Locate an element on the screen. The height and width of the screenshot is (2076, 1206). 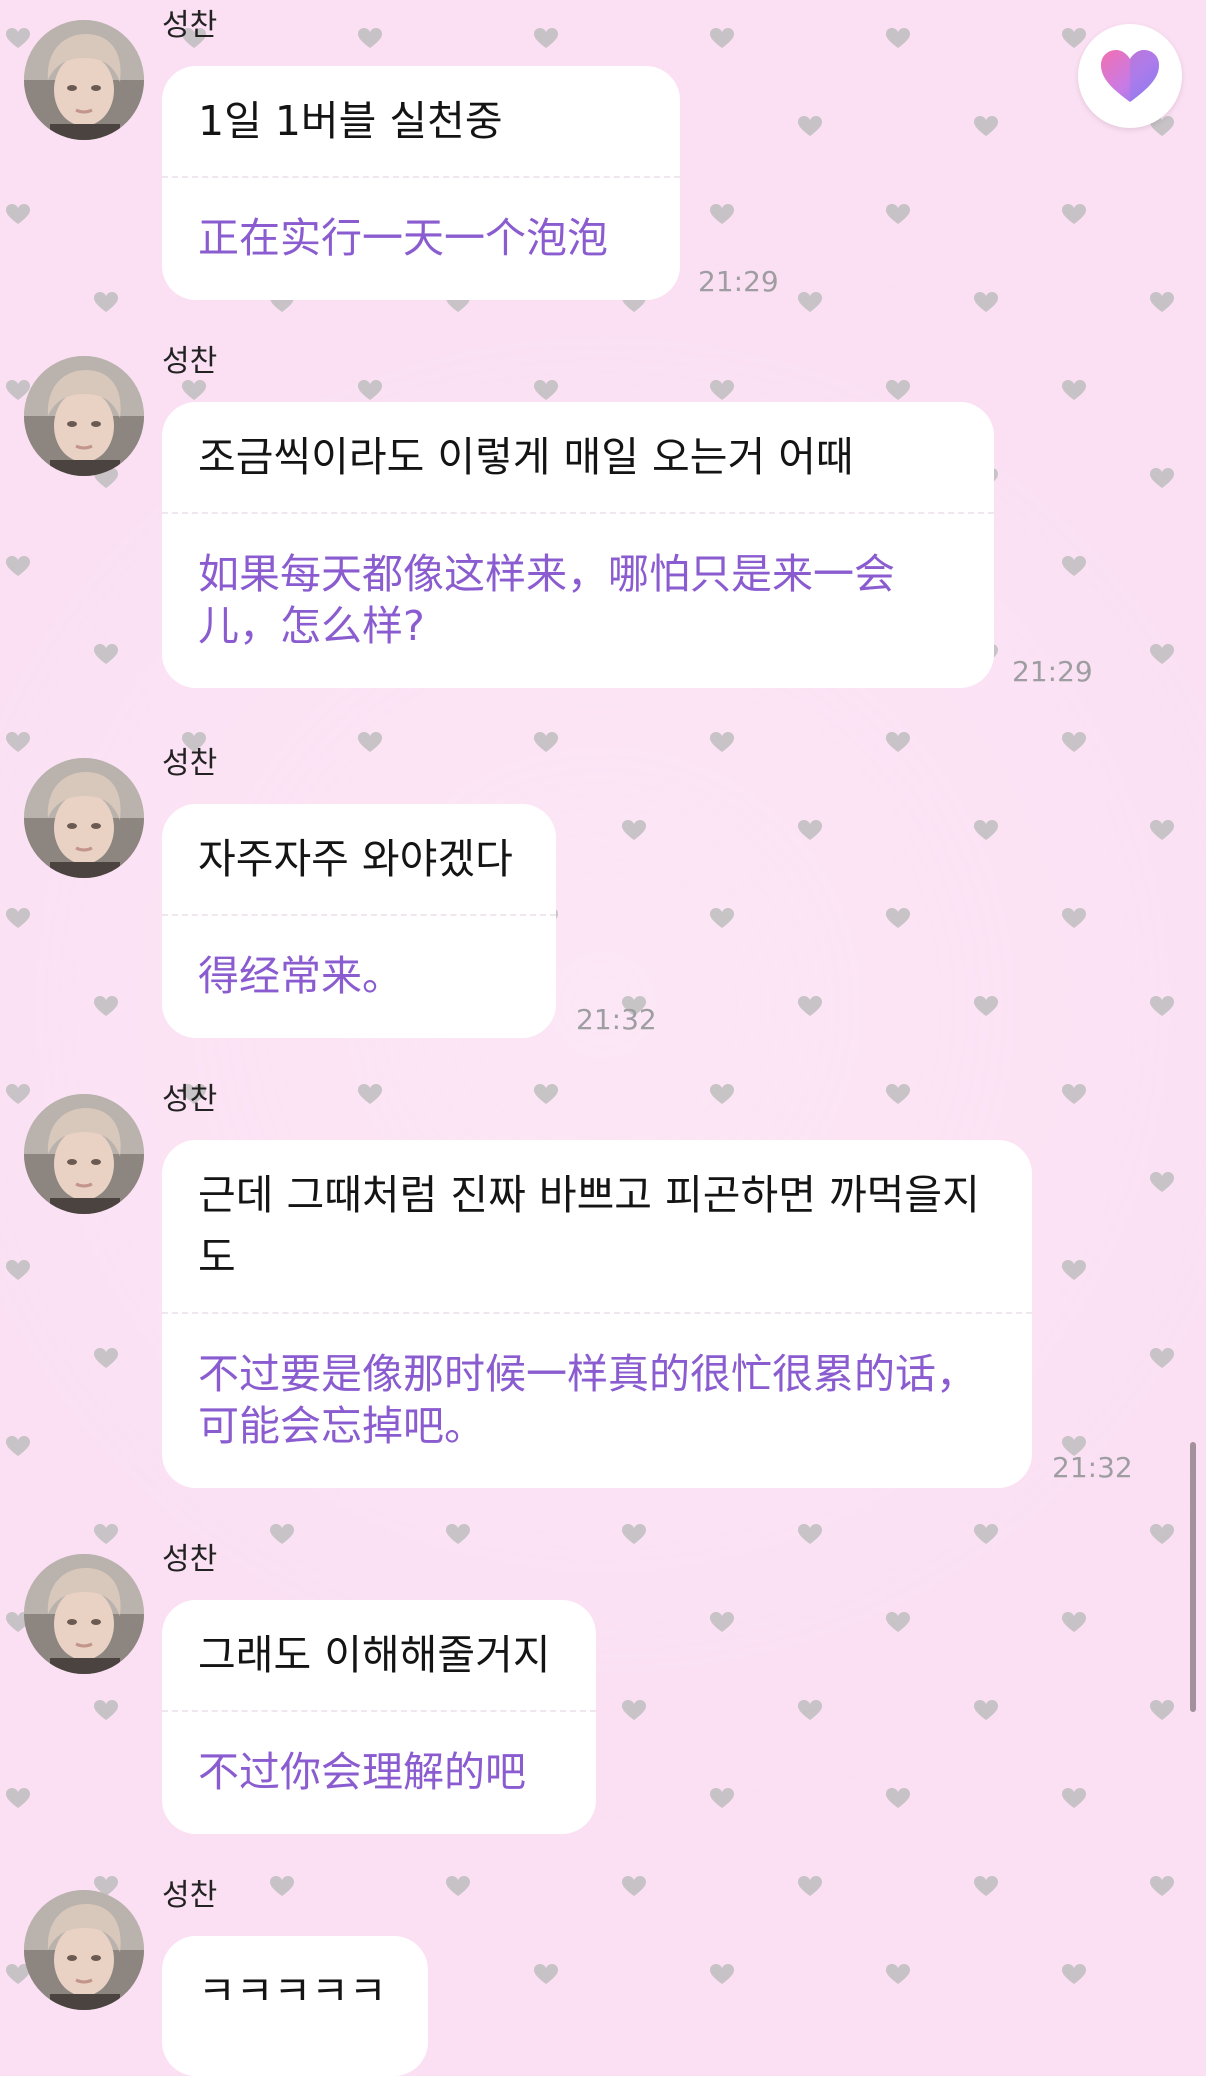
message-translation-text: 不过要是像那时候一样真的很忙很累的话，可能会忘掉吧。 is located at coordinates (587, 1400).